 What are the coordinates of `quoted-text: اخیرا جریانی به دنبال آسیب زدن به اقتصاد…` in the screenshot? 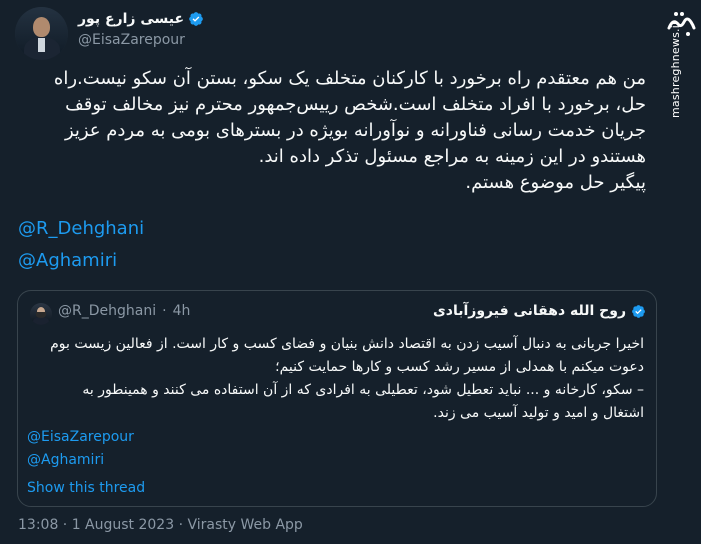 It's located at (335, 379).